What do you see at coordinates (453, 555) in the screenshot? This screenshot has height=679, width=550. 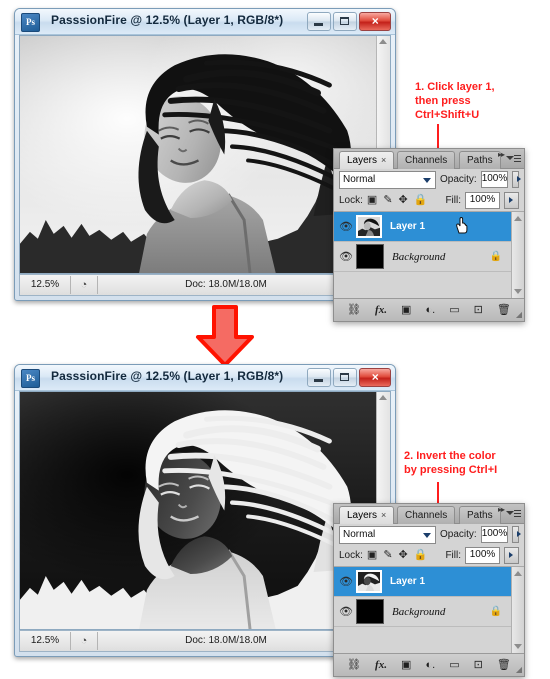 I see `fill-label: Fill:` at bounding box center [453, 555].